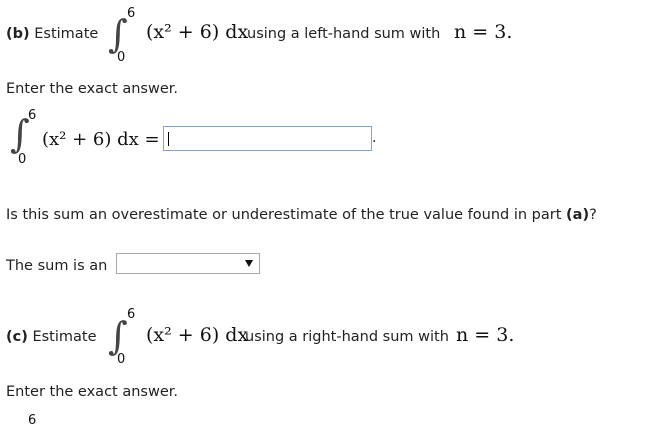 The width and height of the screenshot is (665, 428). I want to click on part-c-instruction: Enter the exact answer., so click(92, 392).